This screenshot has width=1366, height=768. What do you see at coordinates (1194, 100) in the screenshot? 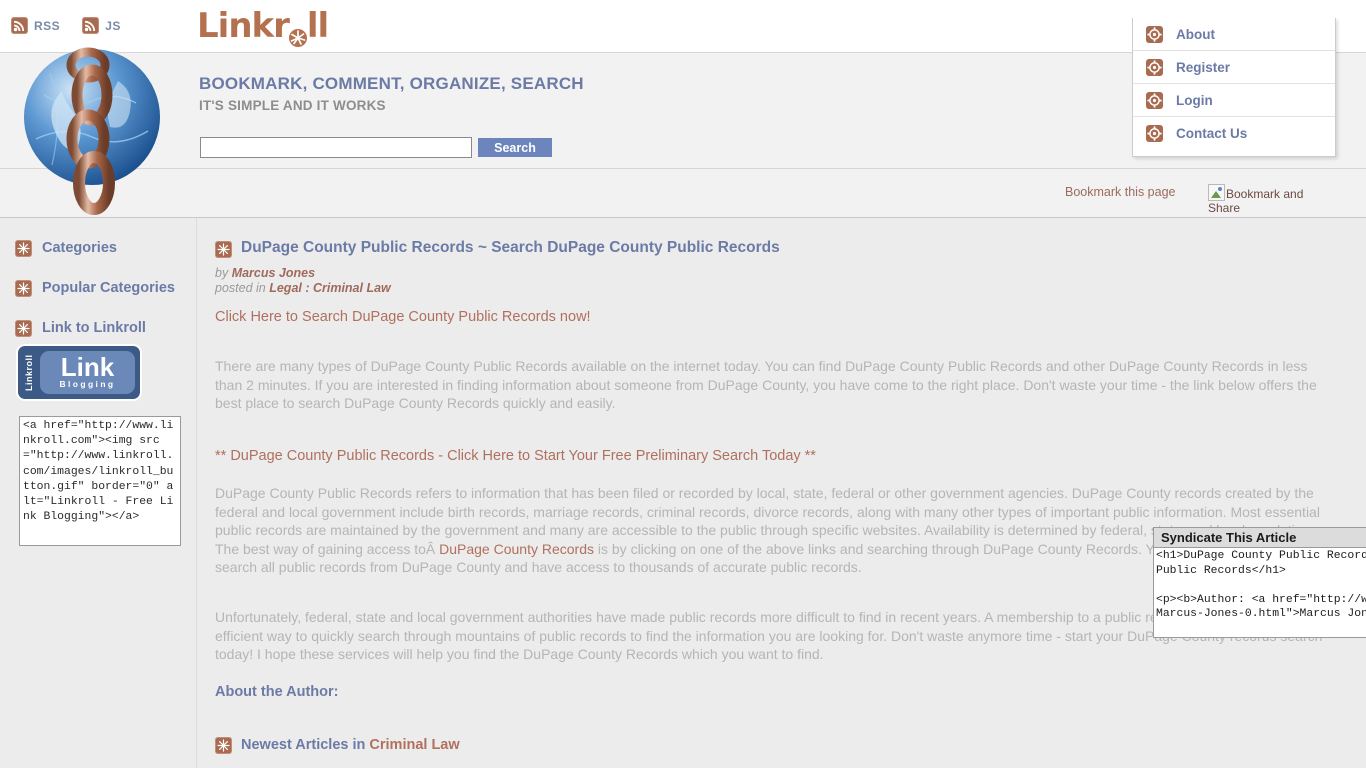
I see `nav-item-label: Login` at bounding box center [1194, 100].